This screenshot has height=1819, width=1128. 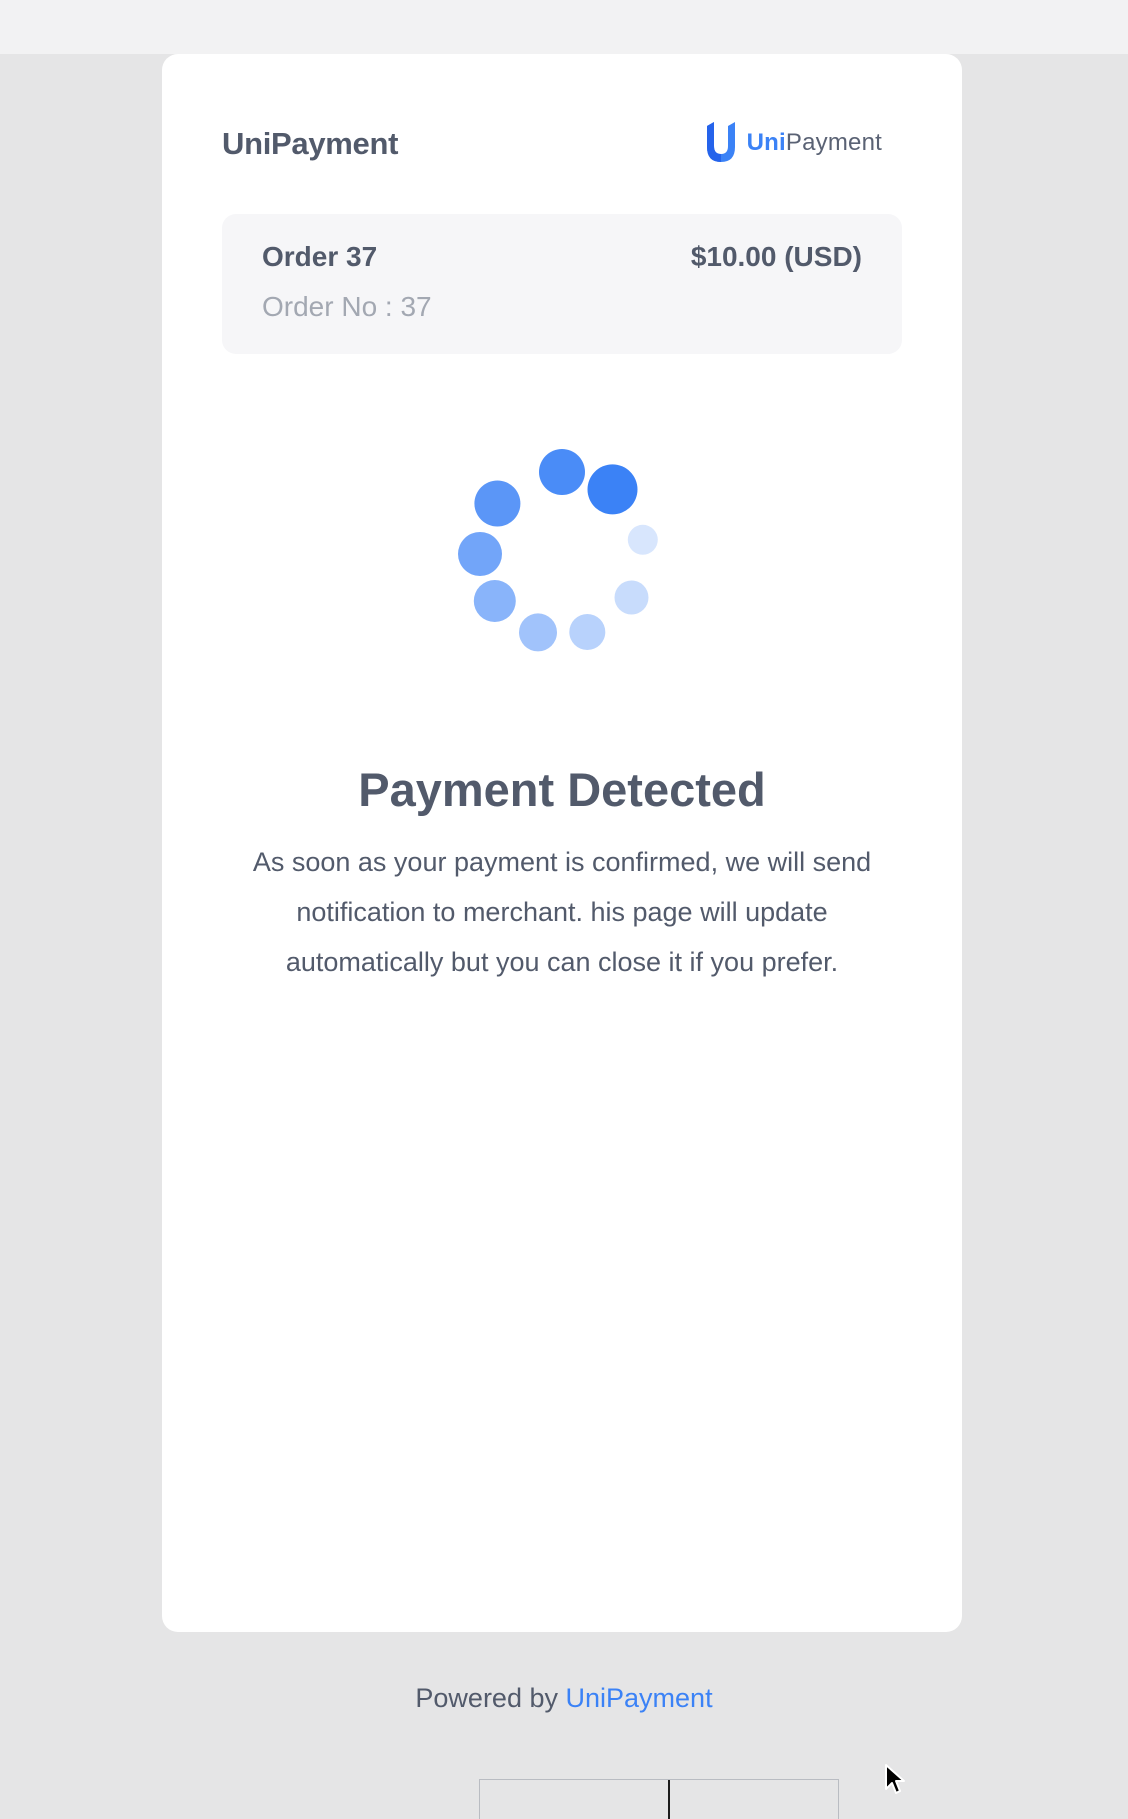 What do you see at coordinates (320, 256) in the screenshot?
I see `order-title: Order 37` at bounding box center [320, 256].